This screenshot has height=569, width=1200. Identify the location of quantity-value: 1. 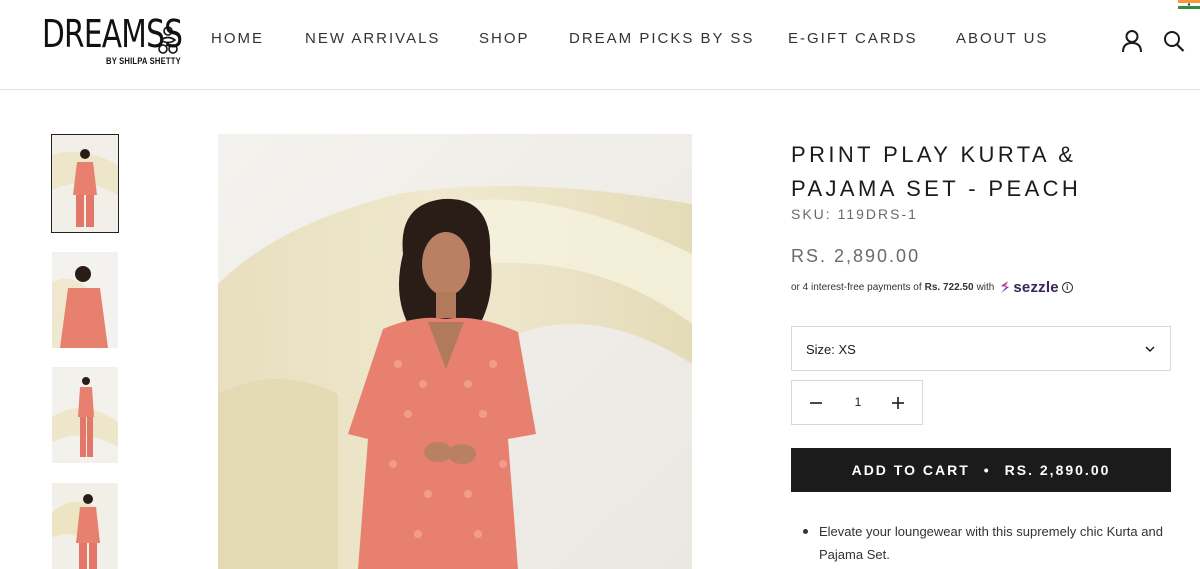
(858, 402).